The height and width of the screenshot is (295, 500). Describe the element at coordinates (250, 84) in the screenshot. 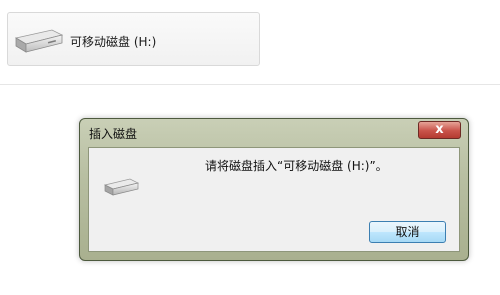

I see `divider` at that location.